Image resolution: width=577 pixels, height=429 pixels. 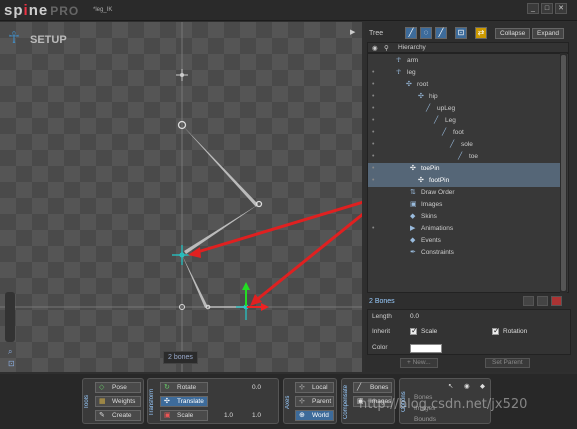 What do you see at coordinates (411, 33) in the screenshot?
I see `bone-filter-icon: ╱` at bounding box center [411, 33].